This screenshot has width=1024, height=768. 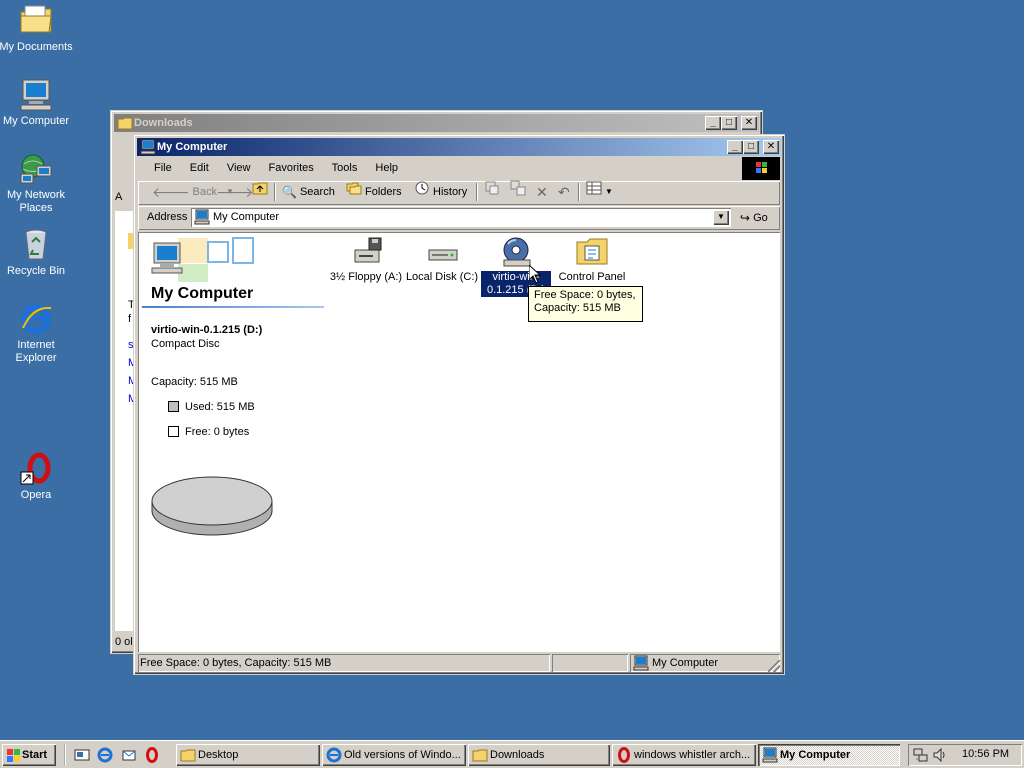 What do you see at coordinates (685, 663) in the screenshot?
I see `status-zone-text: My Computer` at bounding box center [685, 663].